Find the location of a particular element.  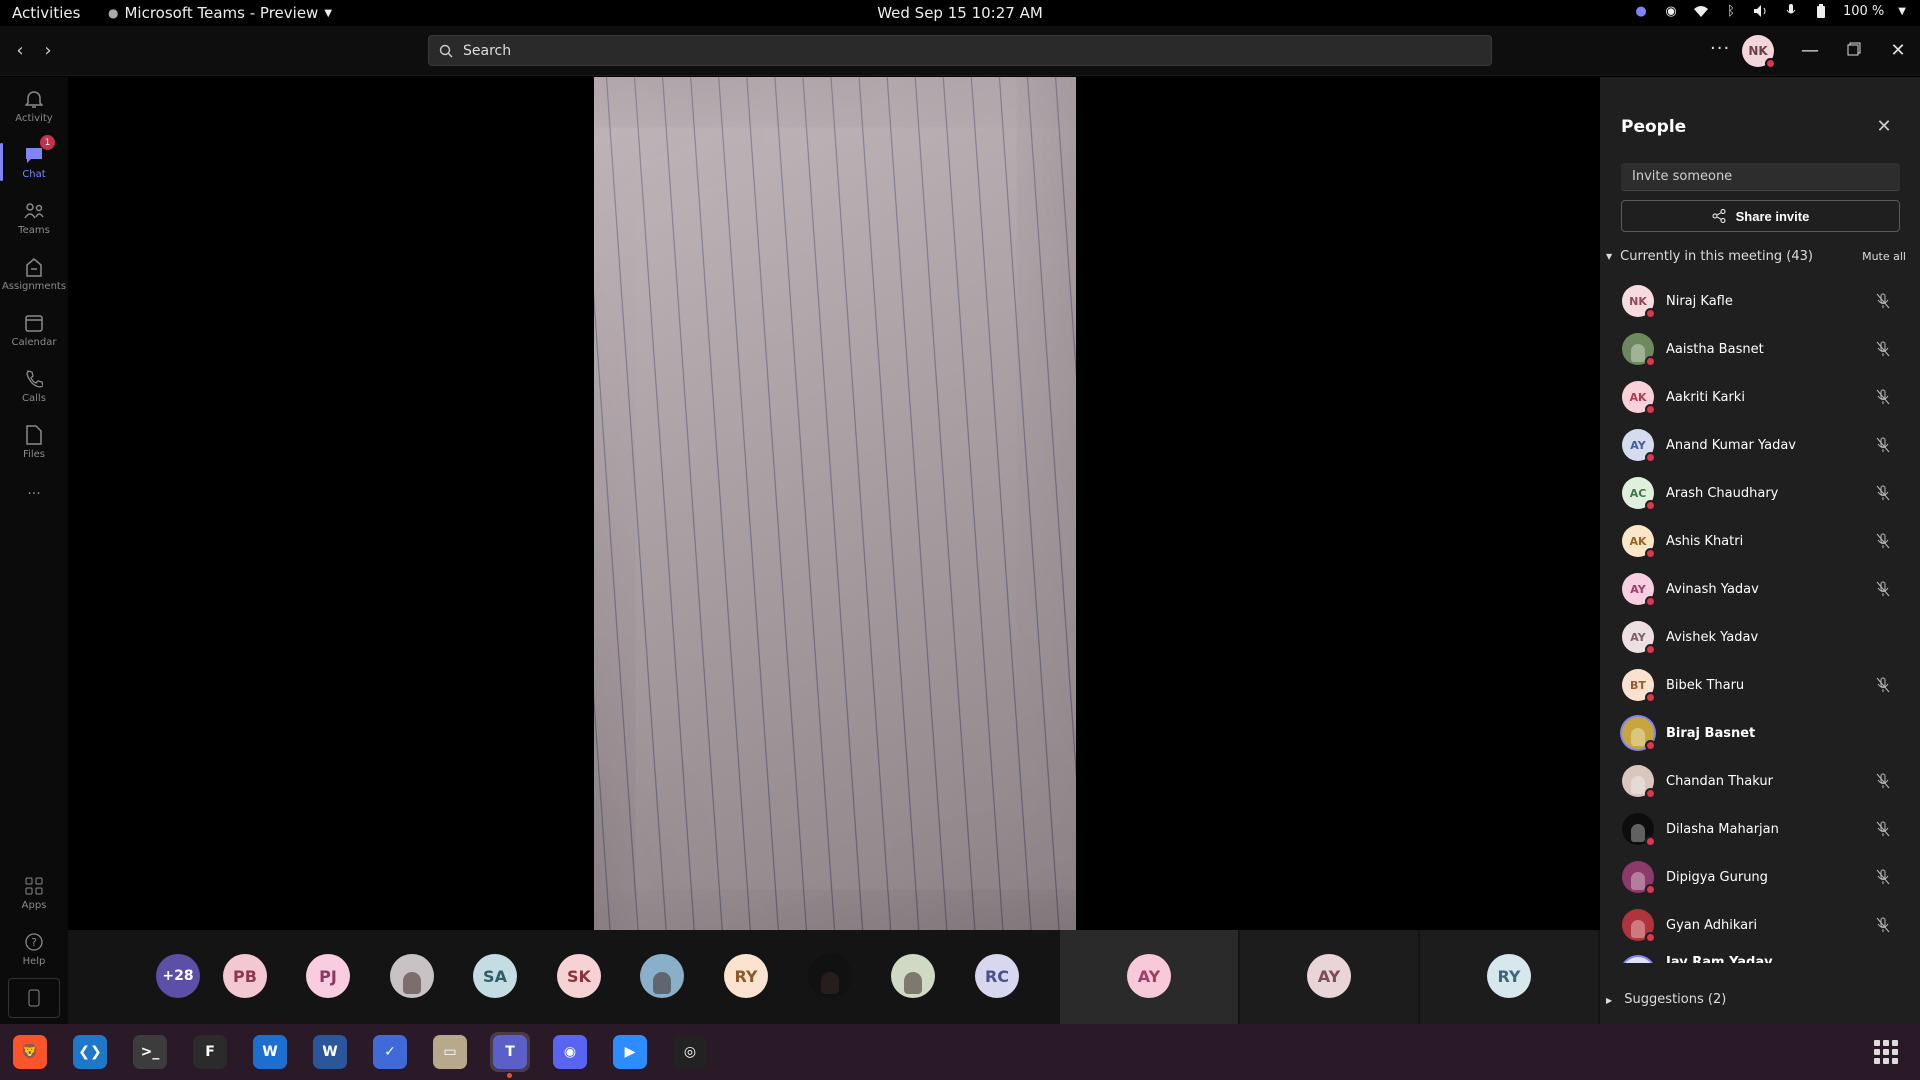

rail-item-activity: Activity is located at coordinates (34, 106).